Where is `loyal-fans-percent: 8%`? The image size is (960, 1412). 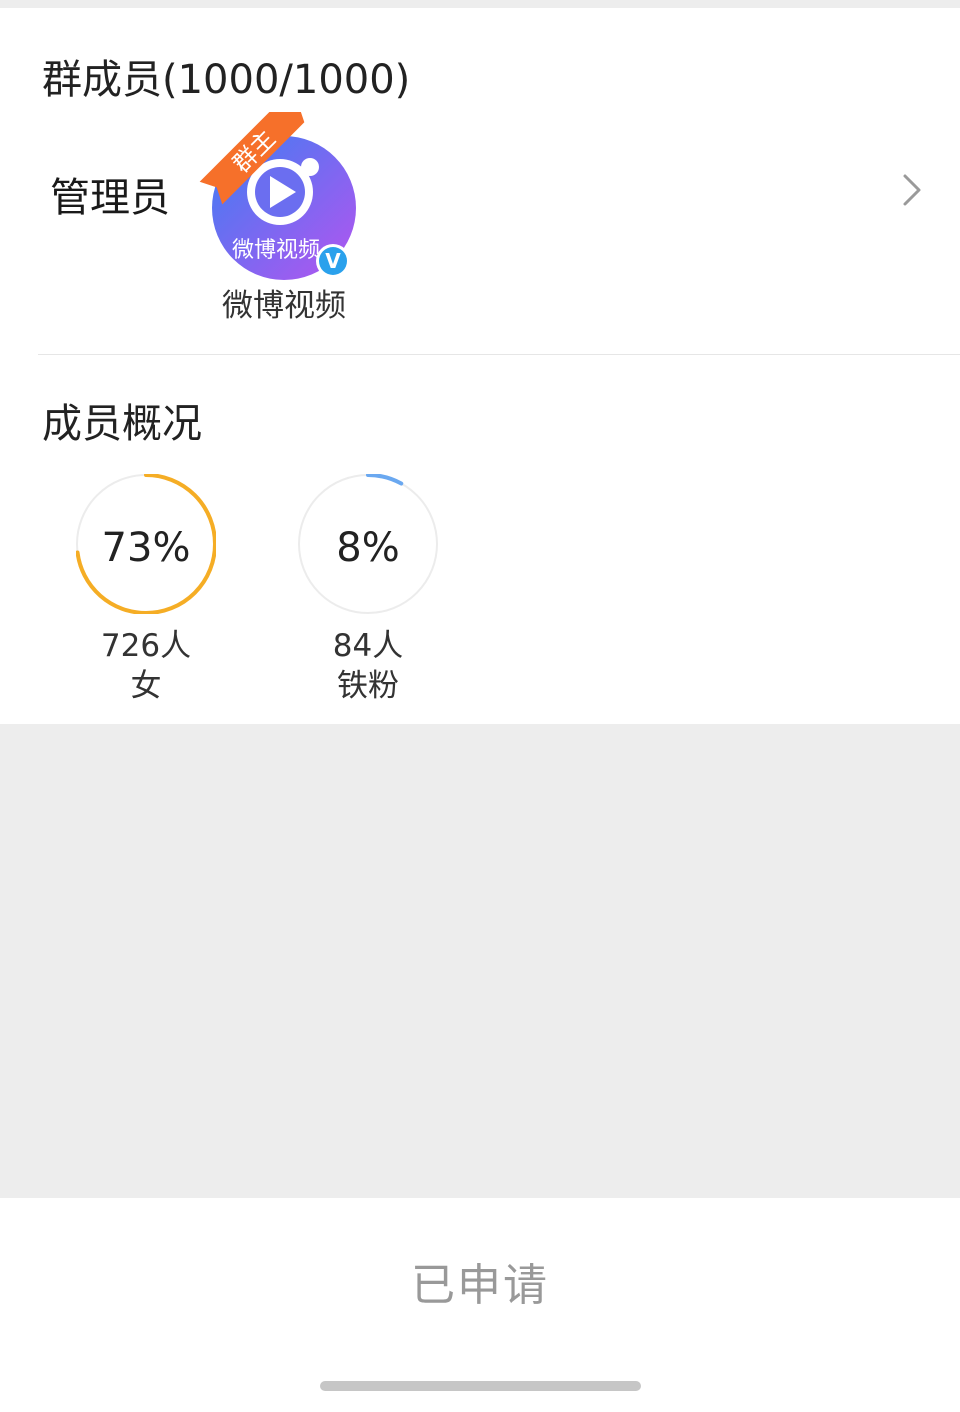 loyal-fans-percent: 8% is located at coordinates (368, 548).